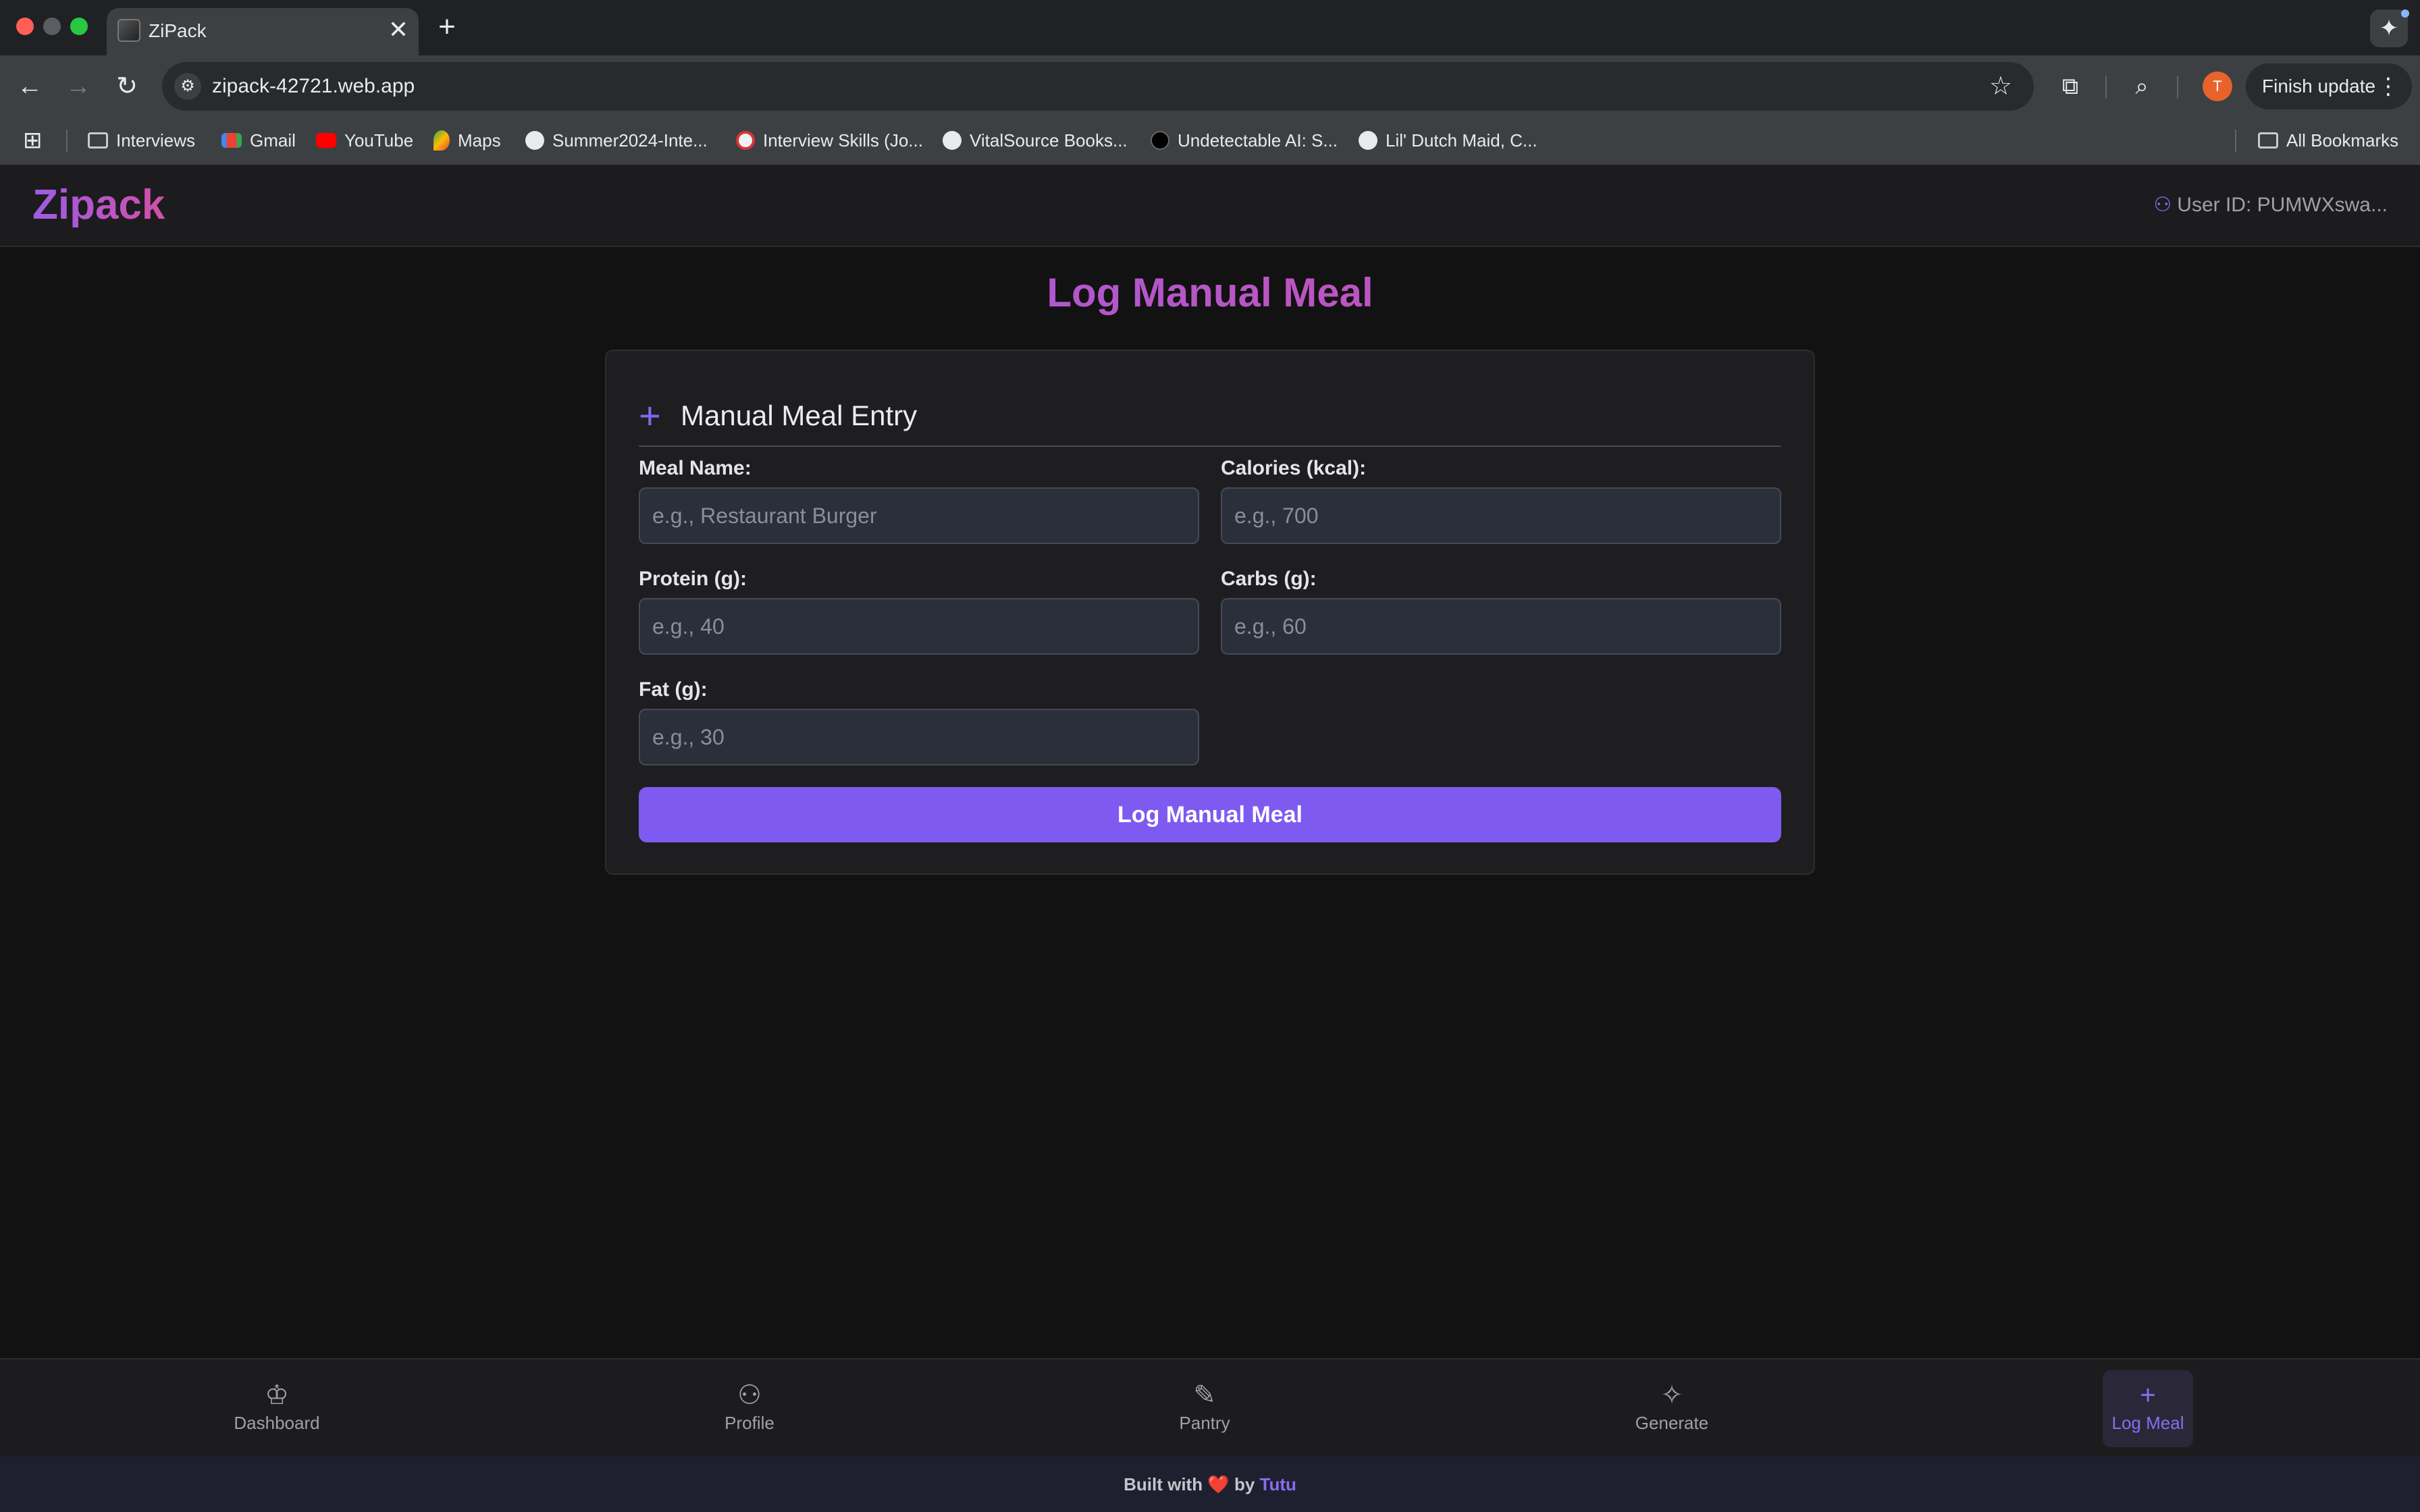 The height and width of the screenshot is (1512, 2420). Describe the element at coordinates (1204, 1423) in the screenshot. I see `nav-label: Pantry` at that location.